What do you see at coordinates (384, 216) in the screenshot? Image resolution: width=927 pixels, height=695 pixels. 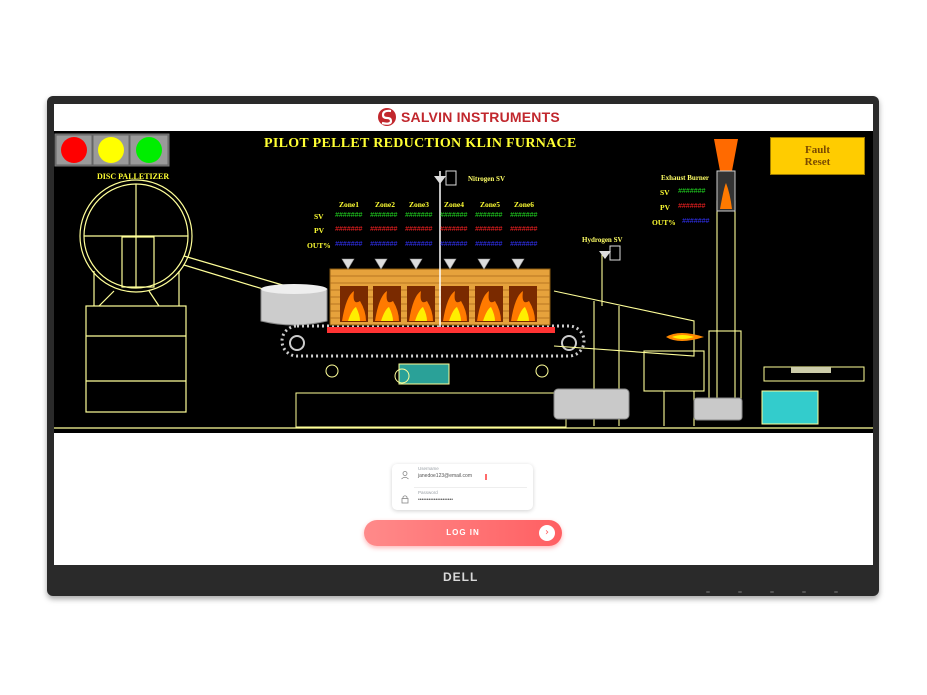 I see `zone2-sv-value: #######` at bounding box center [384, 216].